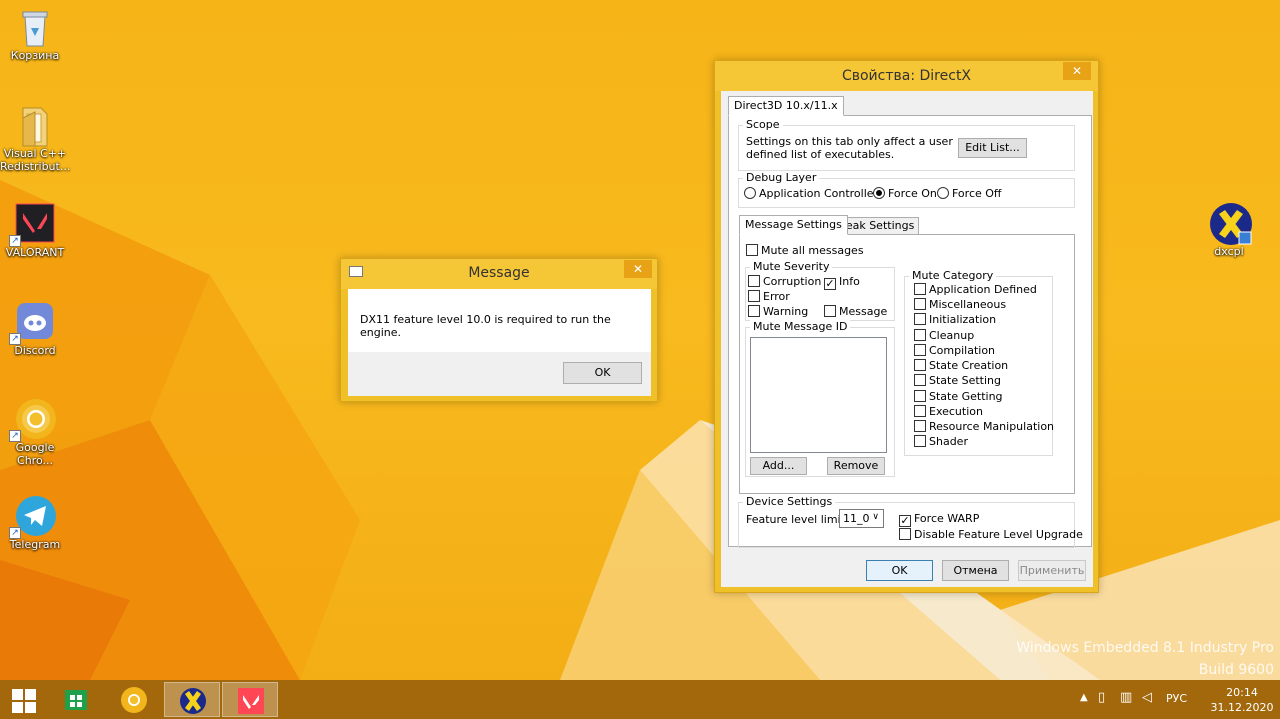 The width and height of the screenshot is (1280, 719). What do you see at coordinates (35, 34) in the screenshot?
I see `desktop-icon-recycle-bin: Корзина` at bounding box center [35, 34].